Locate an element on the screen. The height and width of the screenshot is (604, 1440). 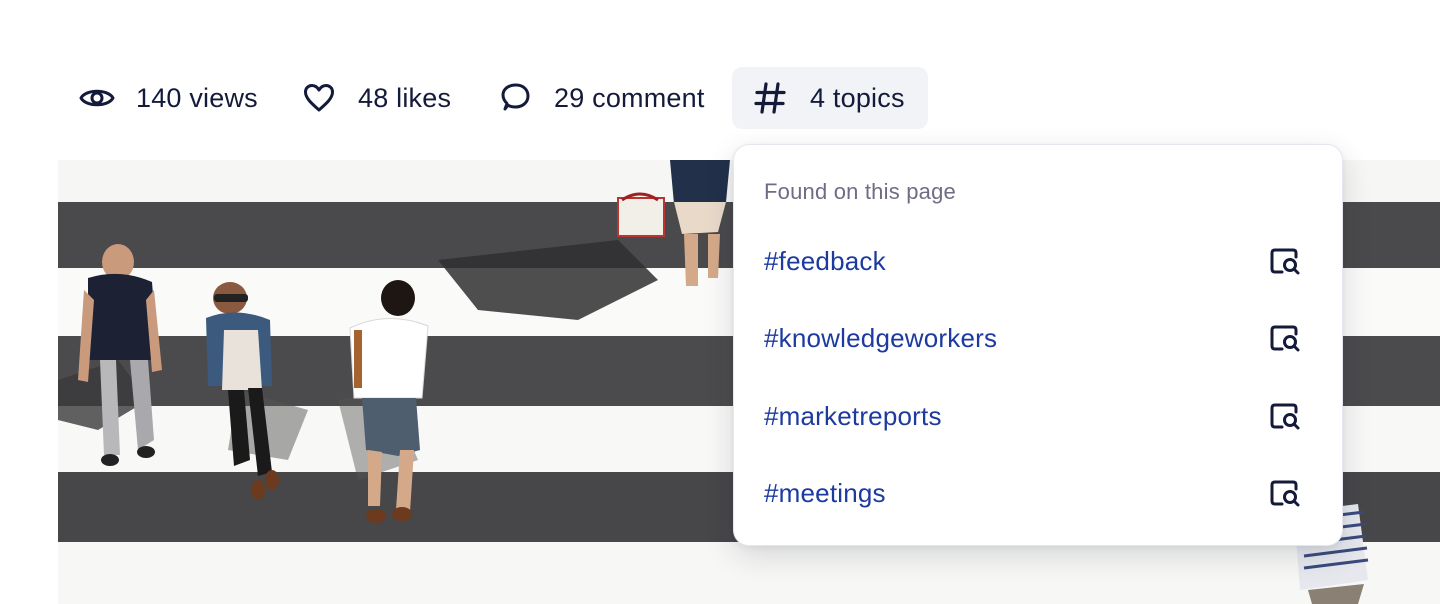
topic-link: #feedback is located at coordinates (825, 261).